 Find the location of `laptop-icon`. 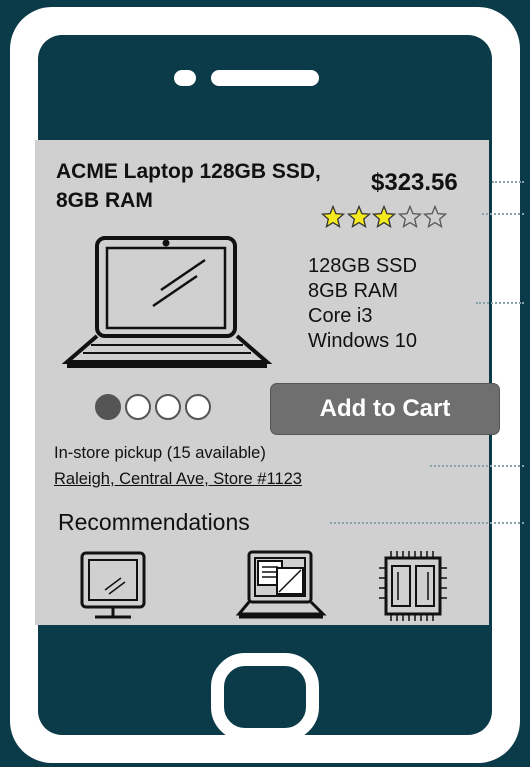

laptop-icon is located at coordinates (167, 302).